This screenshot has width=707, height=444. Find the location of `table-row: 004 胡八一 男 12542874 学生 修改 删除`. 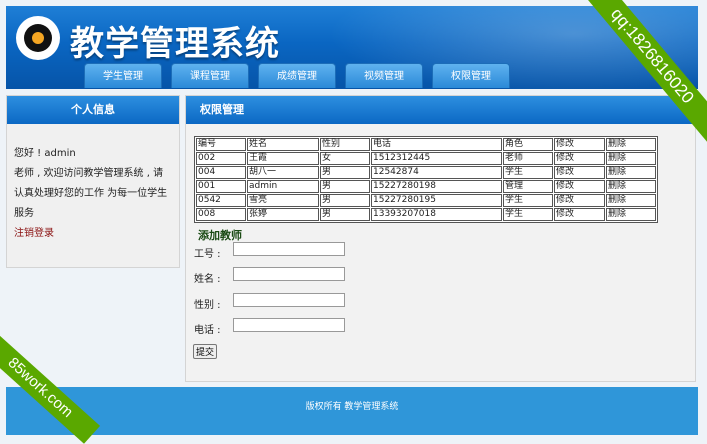

table-row: 004 胡八一 男 12542874 学生 修改 删除 is located at coordinates (426, 172).